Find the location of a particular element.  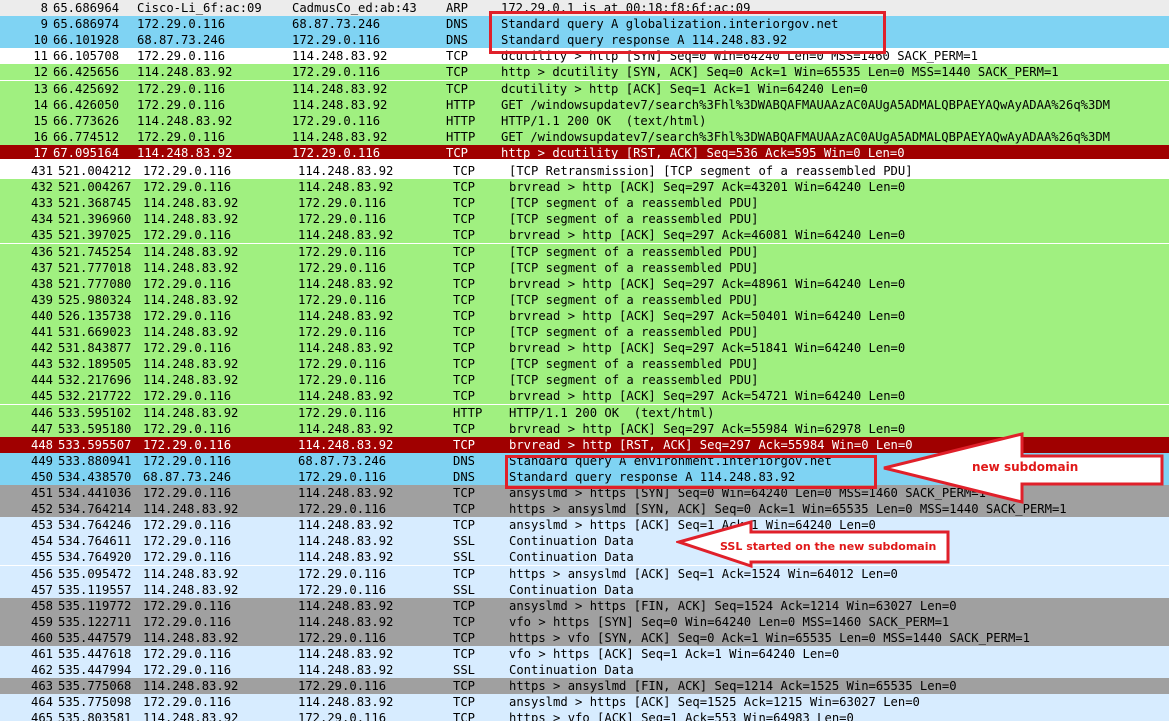

packet-time: 521.397025 is located at coordinates (95, 235).